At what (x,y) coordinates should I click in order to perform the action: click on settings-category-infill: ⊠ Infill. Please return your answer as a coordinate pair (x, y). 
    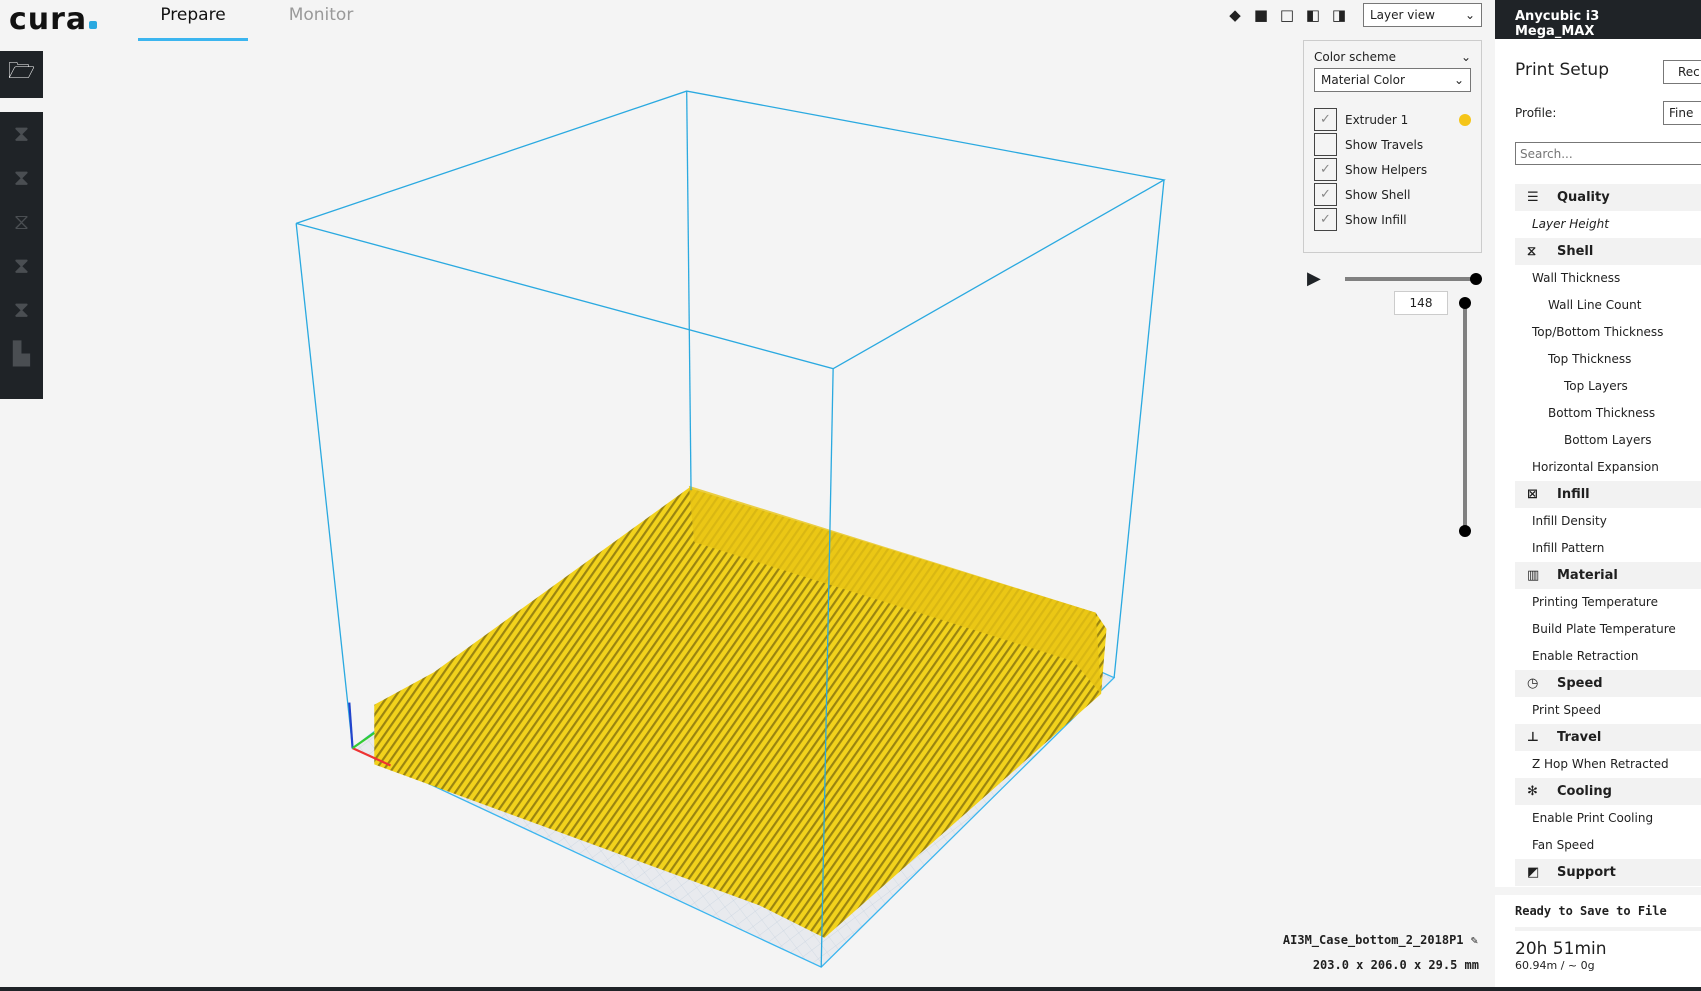
    Looking at the image, I should click on (1608, 494).